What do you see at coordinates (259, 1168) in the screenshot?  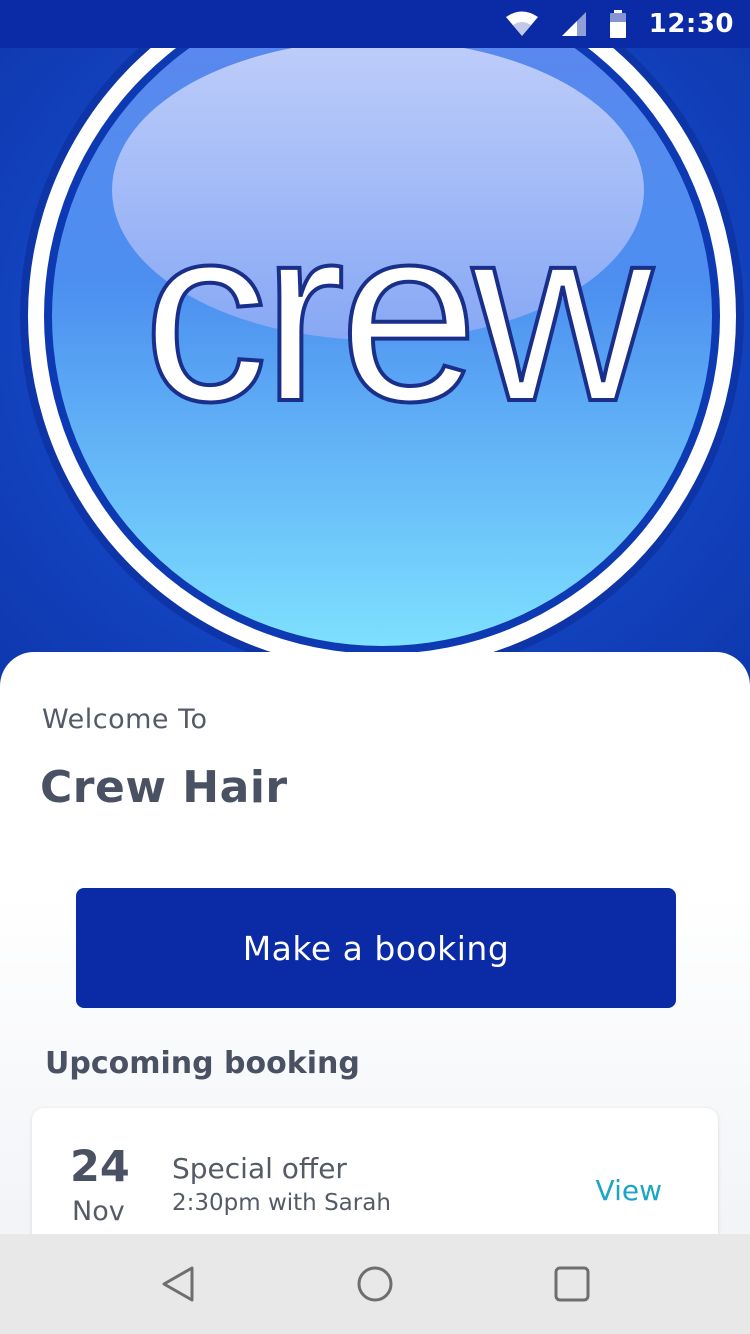 I see `booking-service: Special offer` at bounding box center [259, 1168].